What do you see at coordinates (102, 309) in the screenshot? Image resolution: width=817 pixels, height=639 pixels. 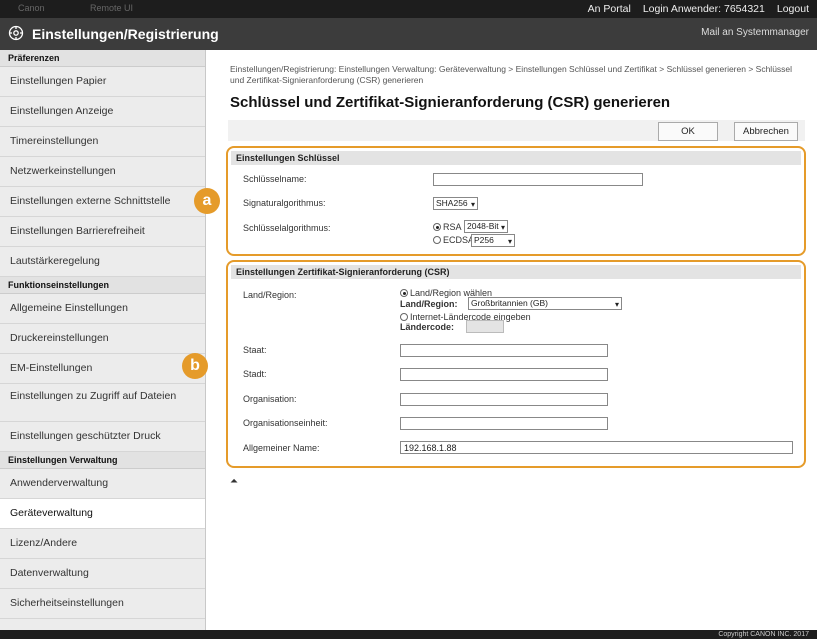 I see `sidebar-item-general: Allgemeine Einstellungen` at bounding box center [102, 309].